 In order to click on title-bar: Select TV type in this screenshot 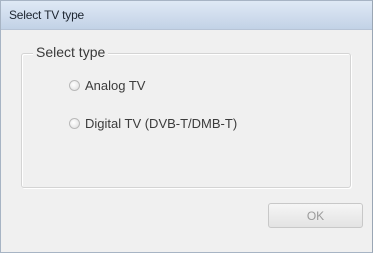, I will do `click(186, 15)`.